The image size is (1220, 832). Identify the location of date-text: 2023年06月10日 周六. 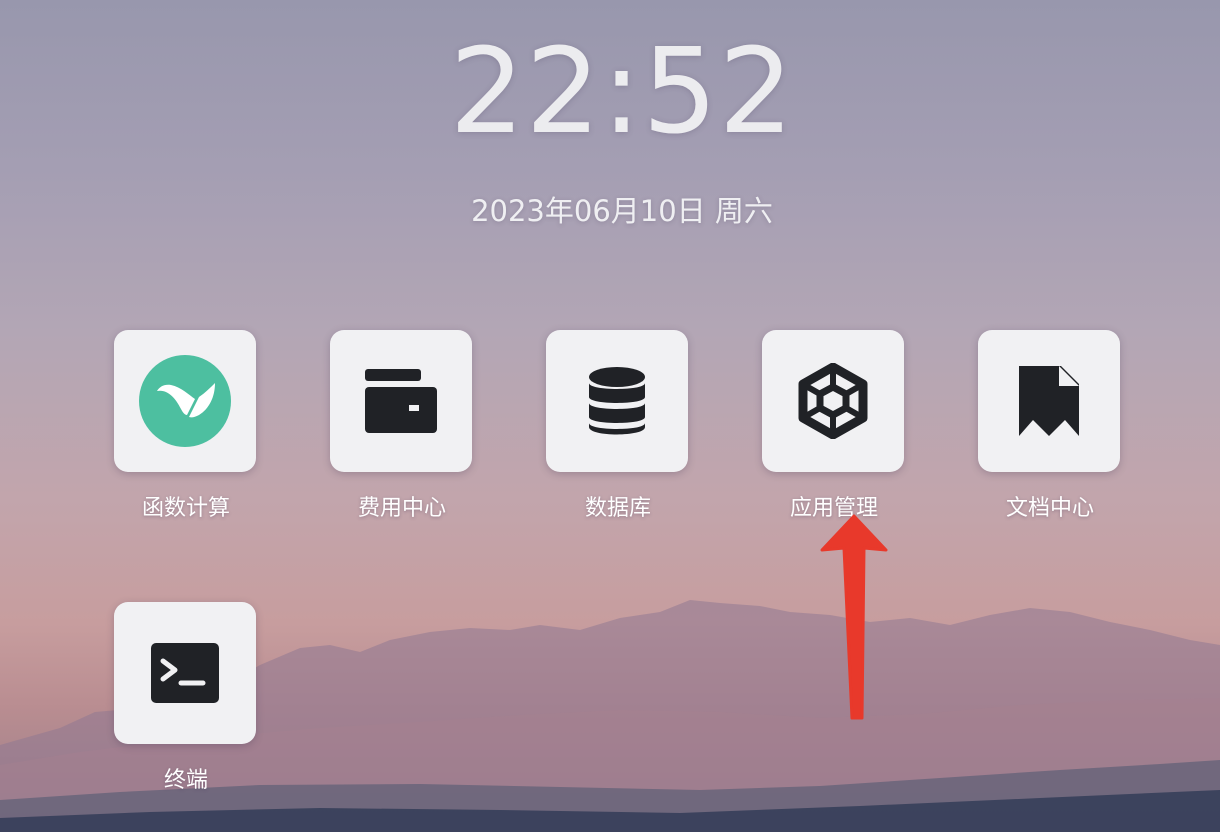
(622, 211).